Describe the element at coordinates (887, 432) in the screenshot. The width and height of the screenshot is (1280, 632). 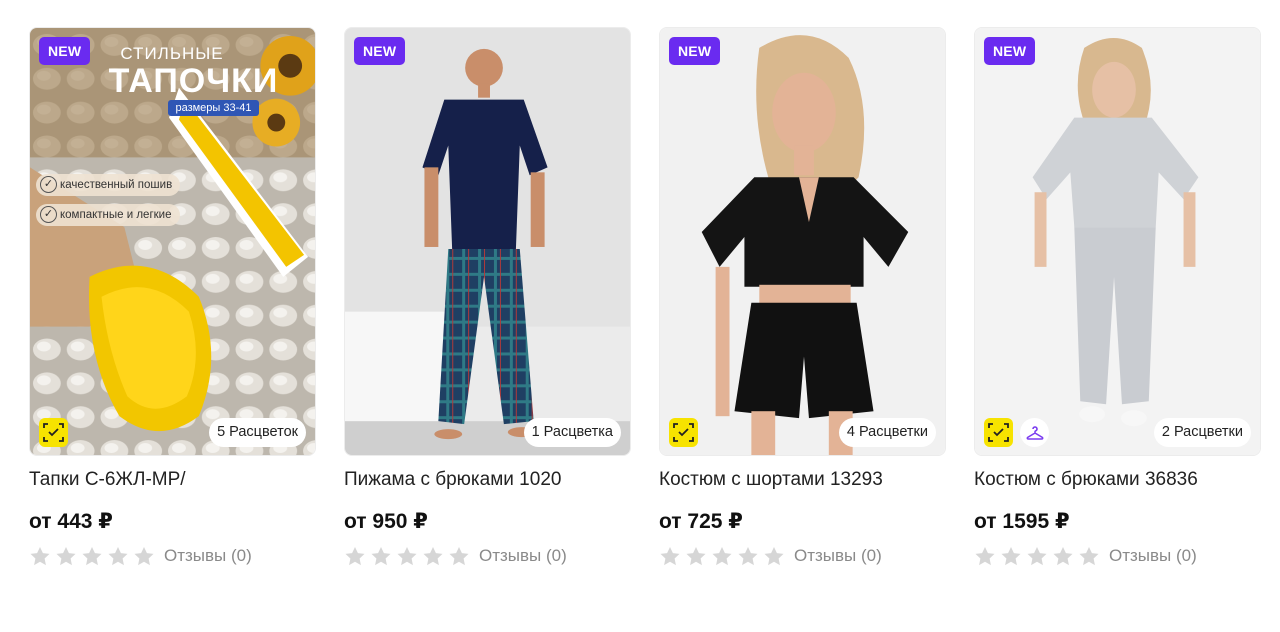
I see `colors-count: 4 Расцветки` at that location.